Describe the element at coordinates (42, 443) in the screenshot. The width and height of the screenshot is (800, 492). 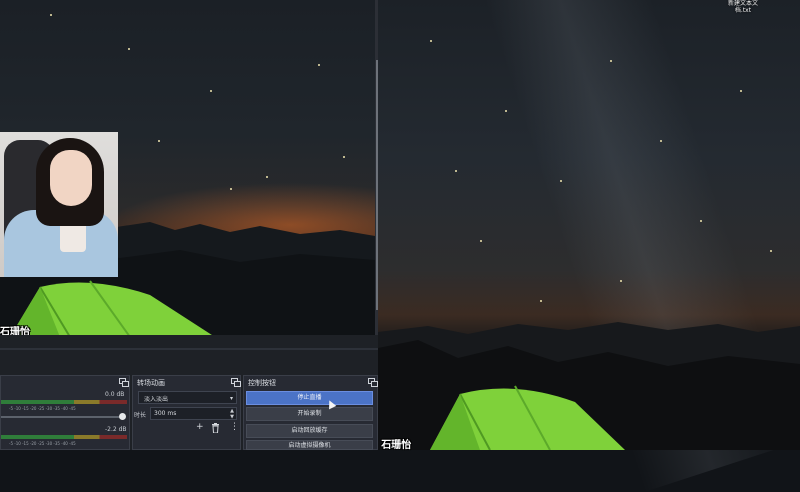
I see `track2-ticks: -5 -10 -15 -20 -25 -30 -35 -40 -45` at that location.